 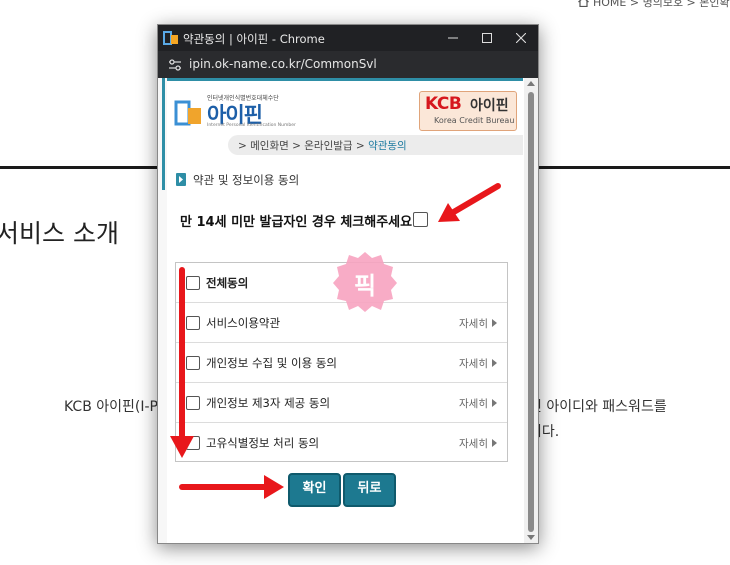 I want to click on site-settings-icon, so click(x=175, y=65).